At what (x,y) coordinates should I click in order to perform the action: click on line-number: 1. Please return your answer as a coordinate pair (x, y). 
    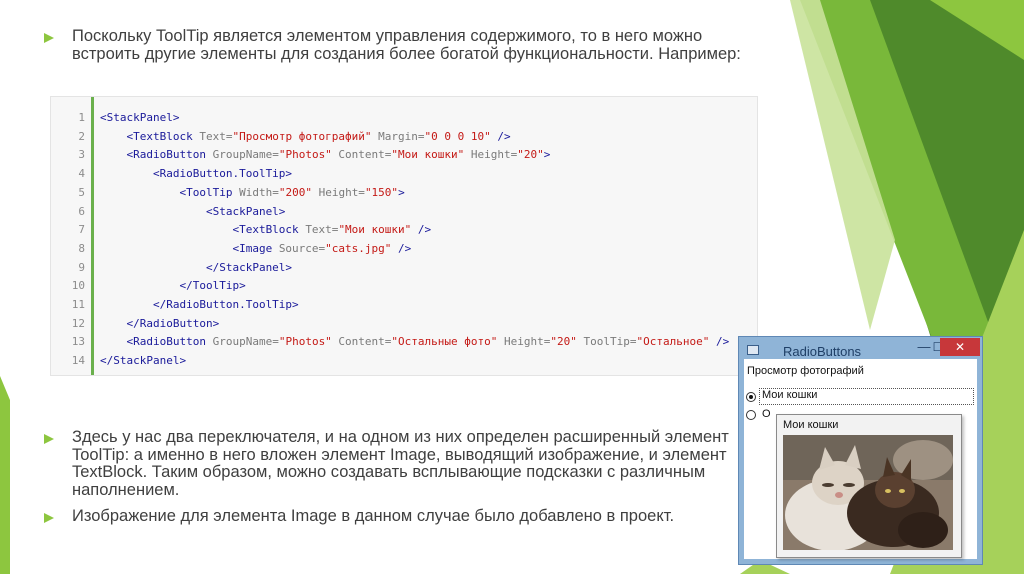
    Looking at the image, I should click on (81, 117).